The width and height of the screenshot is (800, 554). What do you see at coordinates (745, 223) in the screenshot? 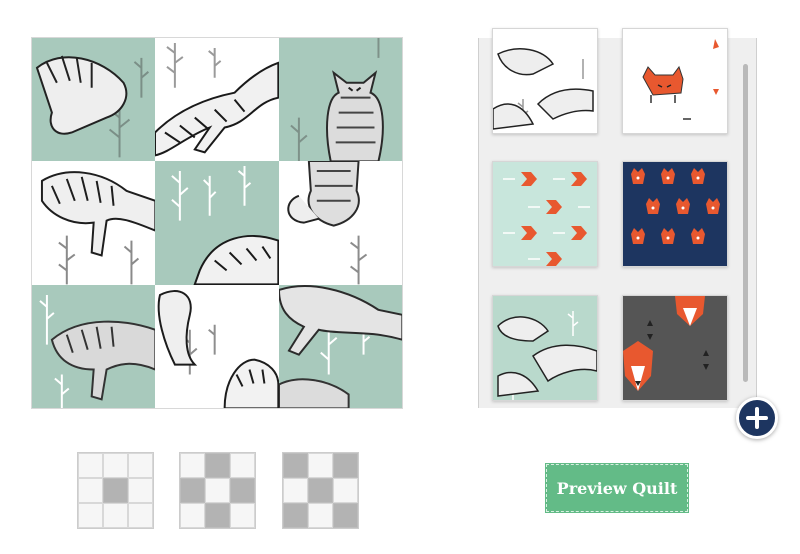
I see `scrollbar-thumb` at bounding box center [745, 223].